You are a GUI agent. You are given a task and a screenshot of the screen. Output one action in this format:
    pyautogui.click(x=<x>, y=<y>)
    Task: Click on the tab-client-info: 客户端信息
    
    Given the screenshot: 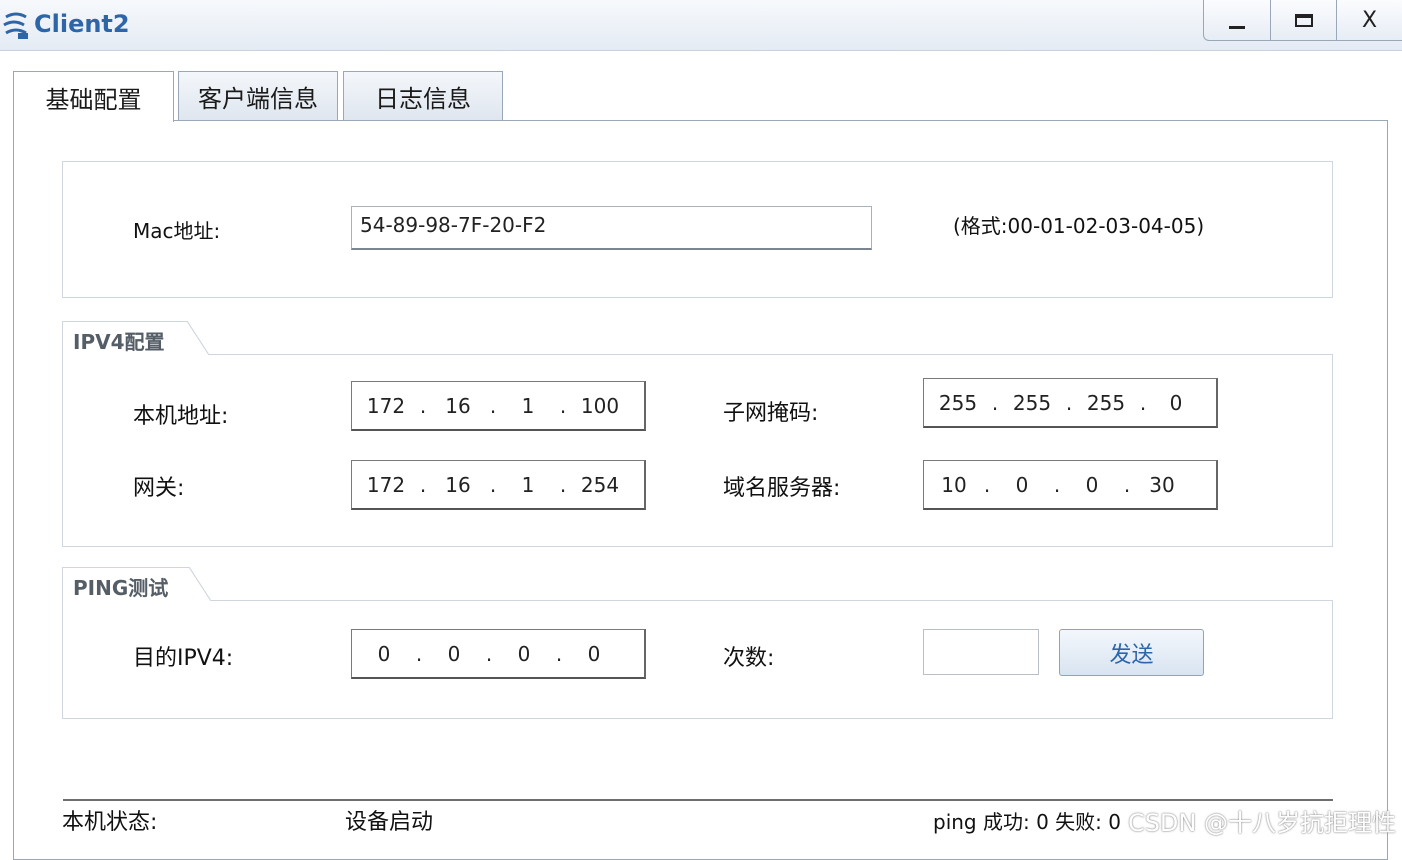 What is the action you would take?
    pyautogui.click(x=258, y=95)
    